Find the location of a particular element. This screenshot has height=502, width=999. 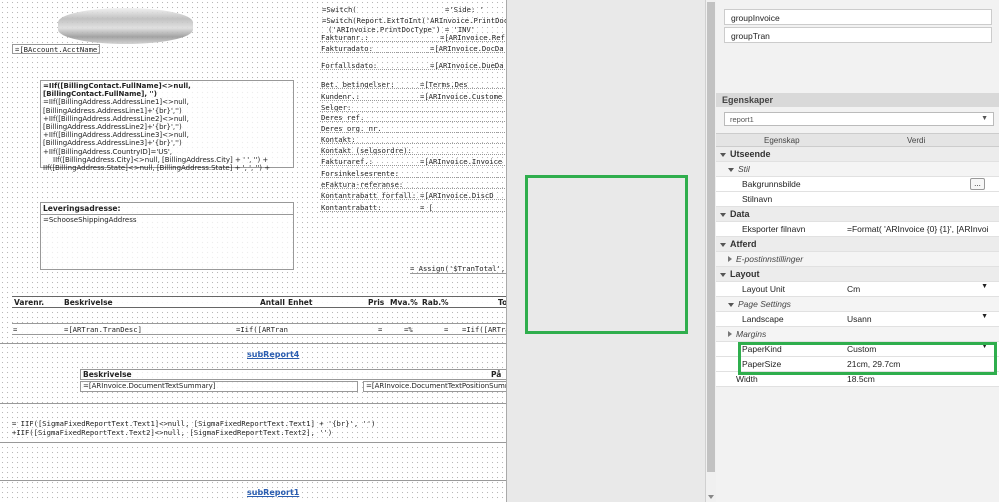

subreport4-link: subReport4 is located at coordinates (273, 354).